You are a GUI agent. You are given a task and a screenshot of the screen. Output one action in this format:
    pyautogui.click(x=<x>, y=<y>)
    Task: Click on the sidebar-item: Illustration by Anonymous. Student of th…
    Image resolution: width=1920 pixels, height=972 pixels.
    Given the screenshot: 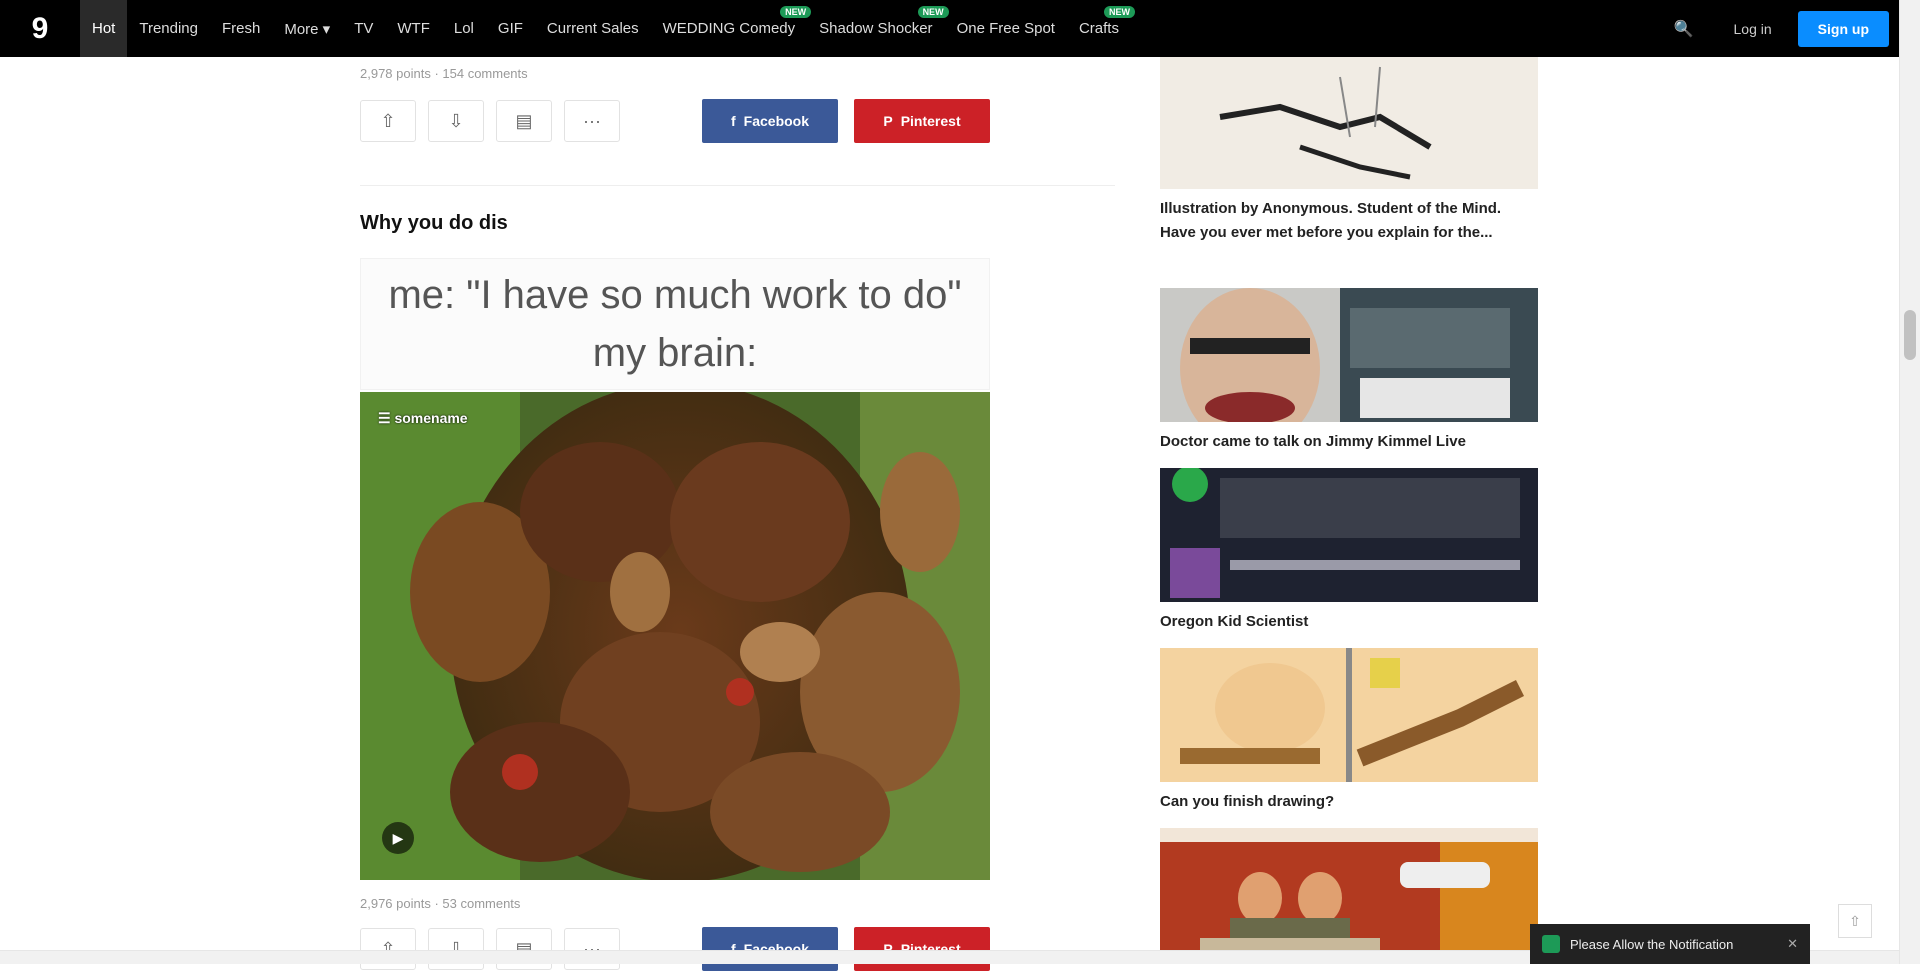 What is the action you would take?
    pyautogui.click(x=1349, y=151)
    